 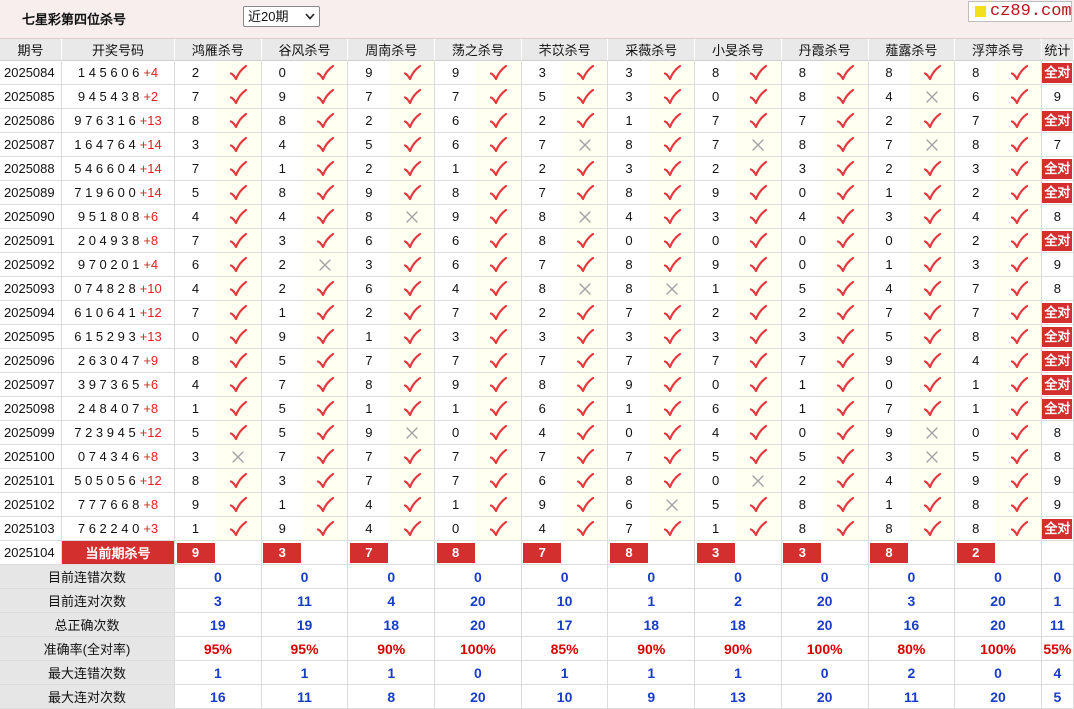 I want to click on correct-count: 8, so click(x=1057, y=456).